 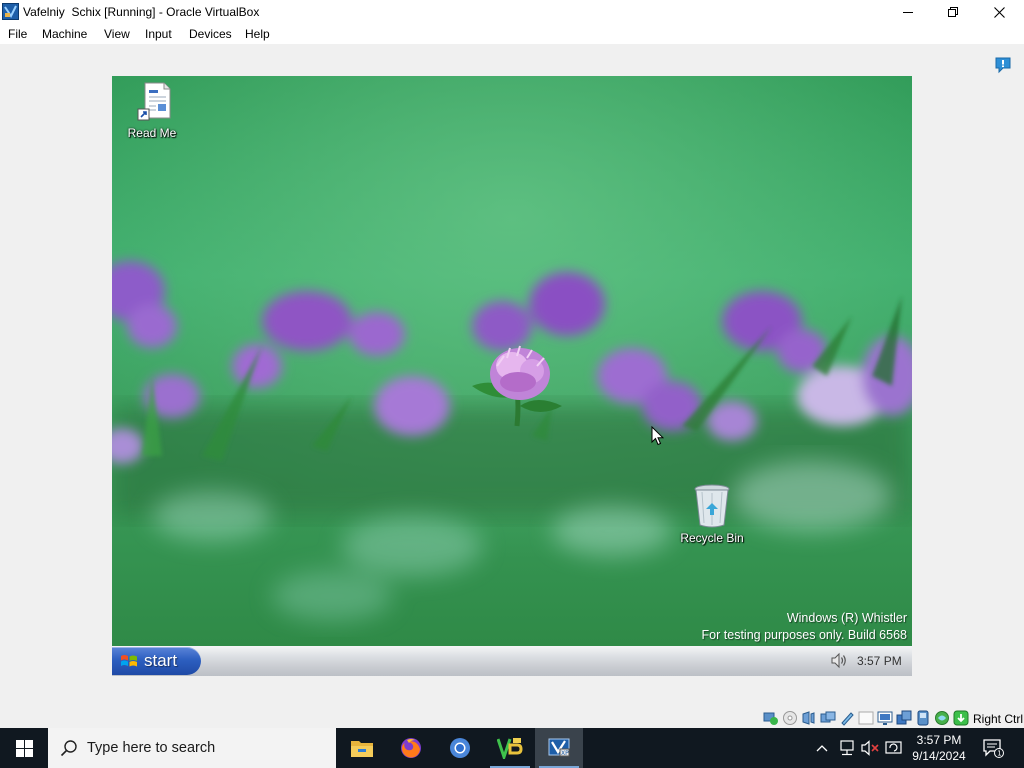 I want to click on network-wired-icon, so click(x=847, y=748).